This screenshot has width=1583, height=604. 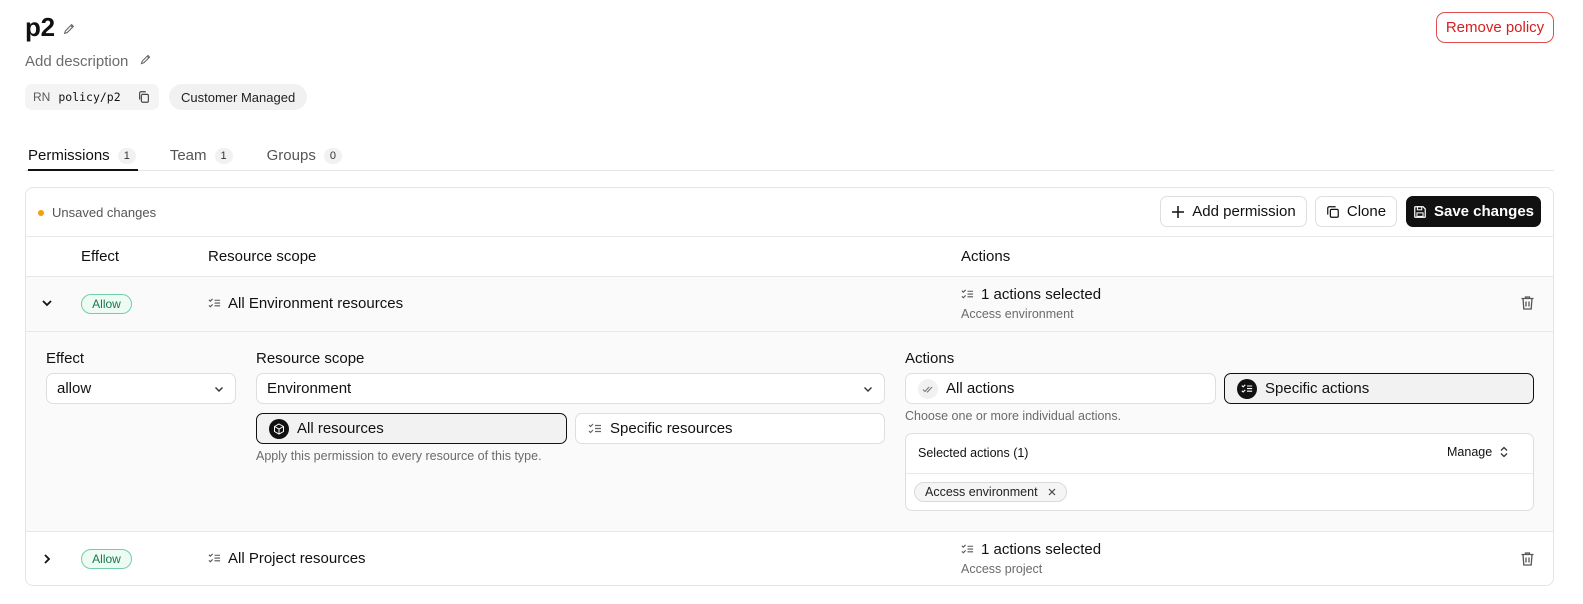 What do you see at coordinates (50, 27) in the screenshot?
I see `policy-title: p2` at bounding box center [50, 27].